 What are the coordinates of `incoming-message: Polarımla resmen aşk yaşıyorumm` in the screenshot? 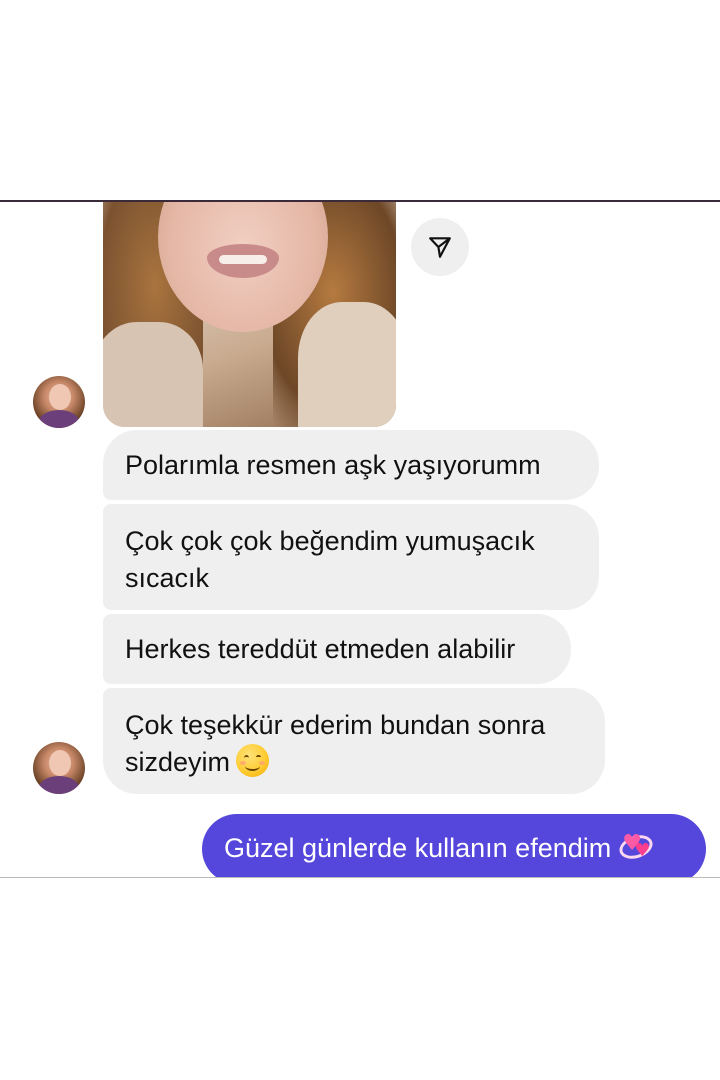 It's located at (351, 465).